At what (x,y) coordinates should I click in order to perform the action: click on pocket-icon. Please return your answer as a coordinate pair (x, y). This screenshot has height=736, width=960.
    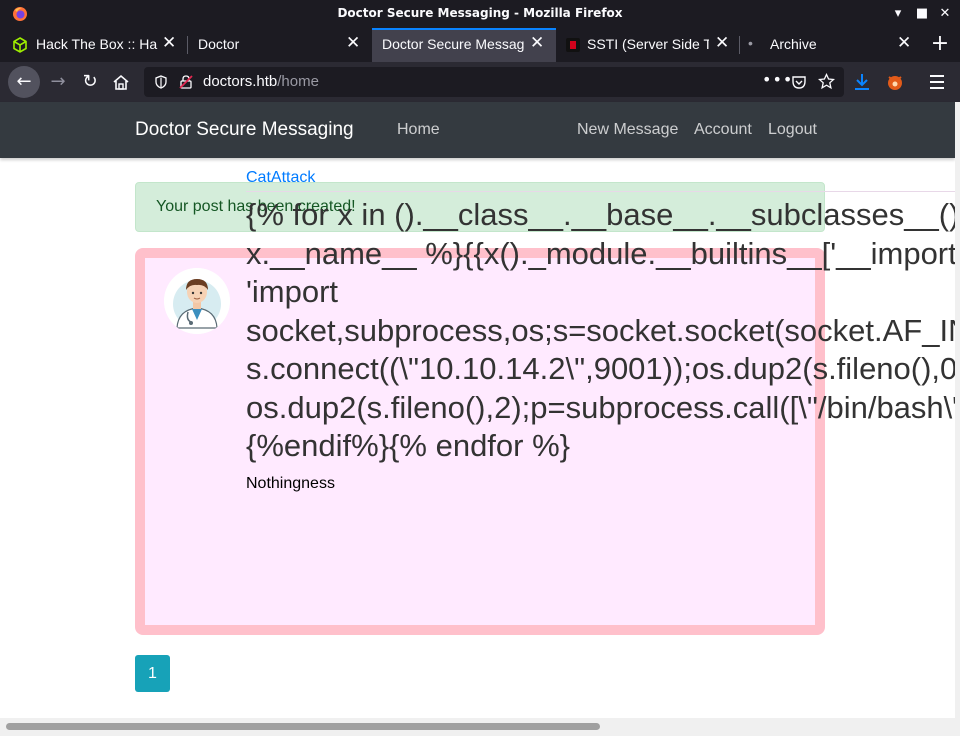
    Looking at the image, I should click on (799, 82).